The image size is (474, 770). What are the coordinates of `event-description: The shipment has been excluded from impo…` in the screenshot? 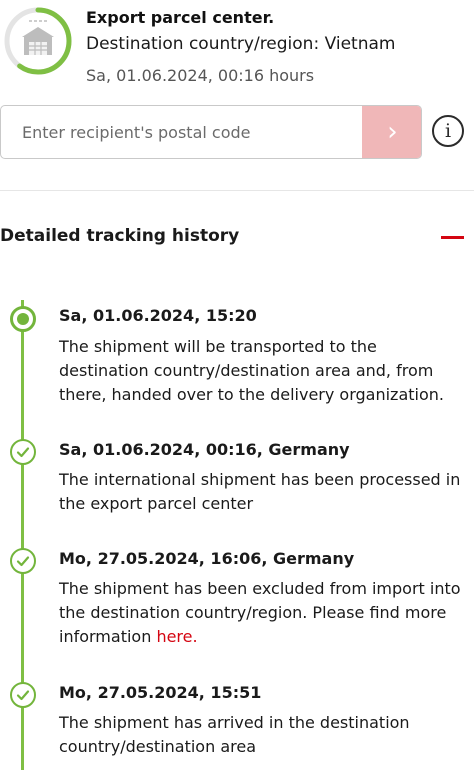 It's located at (261, 613).